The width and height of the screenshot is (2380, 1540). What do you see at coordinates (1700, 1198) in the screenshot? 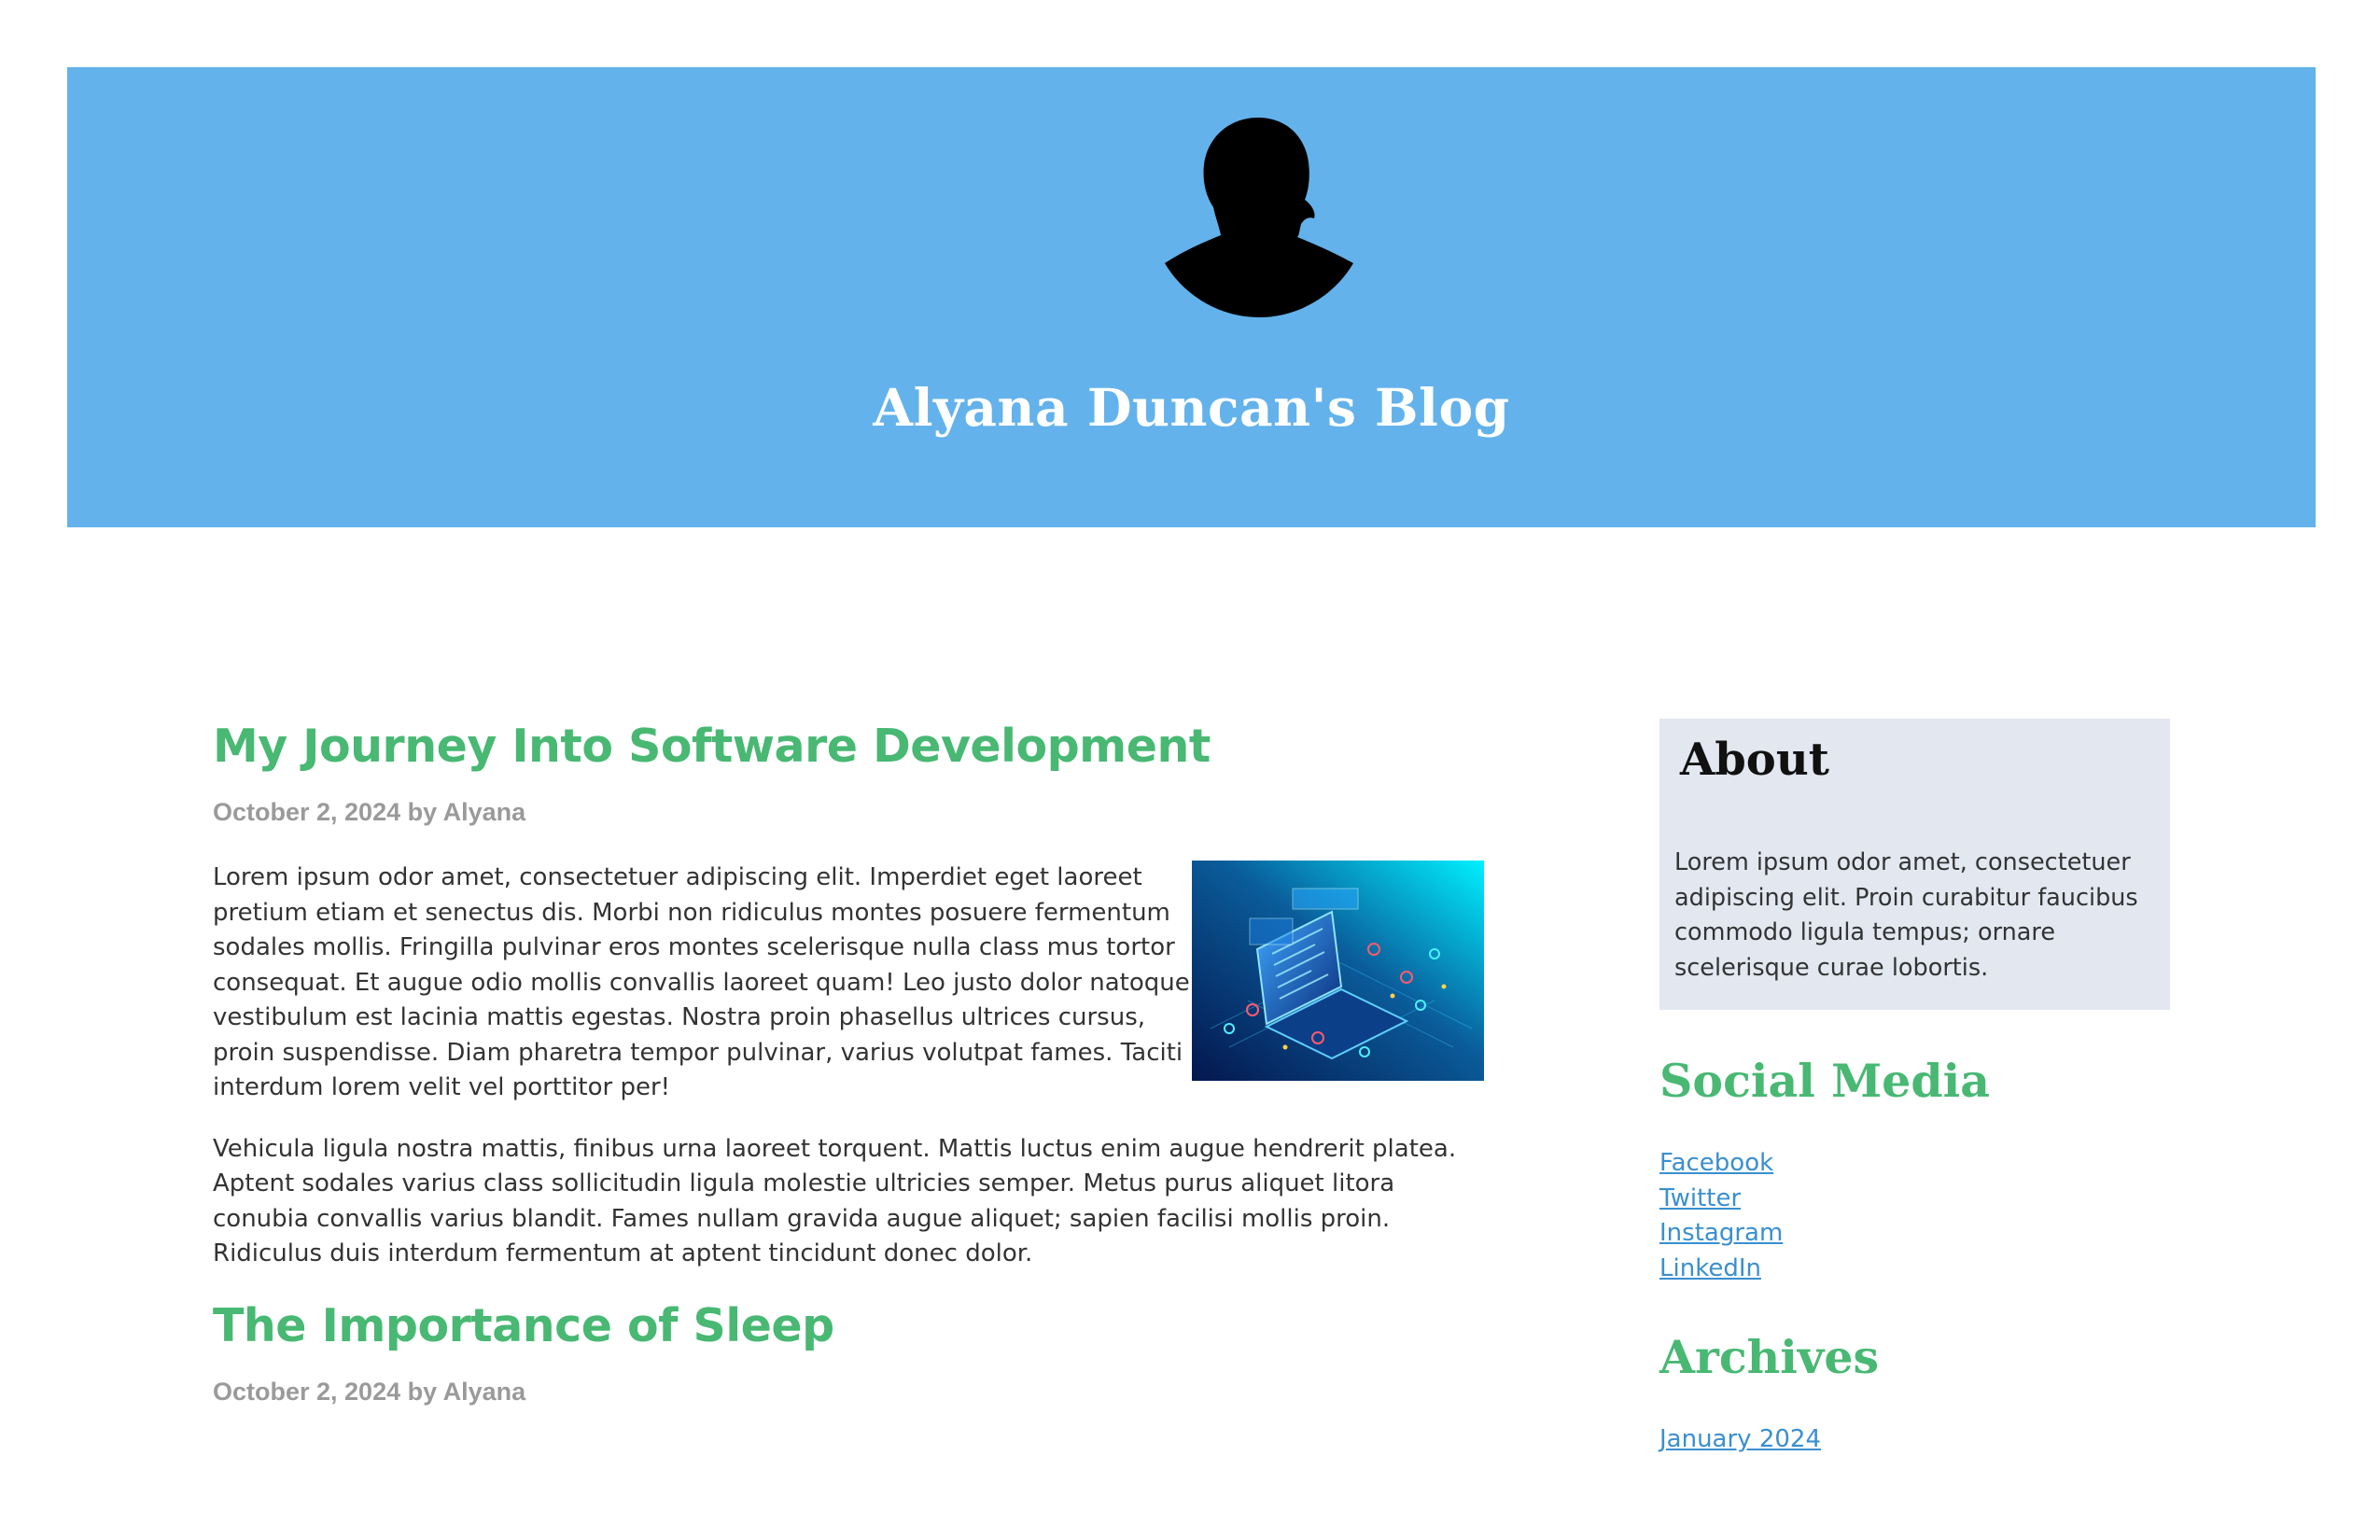
I see `twitter-link: Twitter` at bounding box center [1700, 1198].